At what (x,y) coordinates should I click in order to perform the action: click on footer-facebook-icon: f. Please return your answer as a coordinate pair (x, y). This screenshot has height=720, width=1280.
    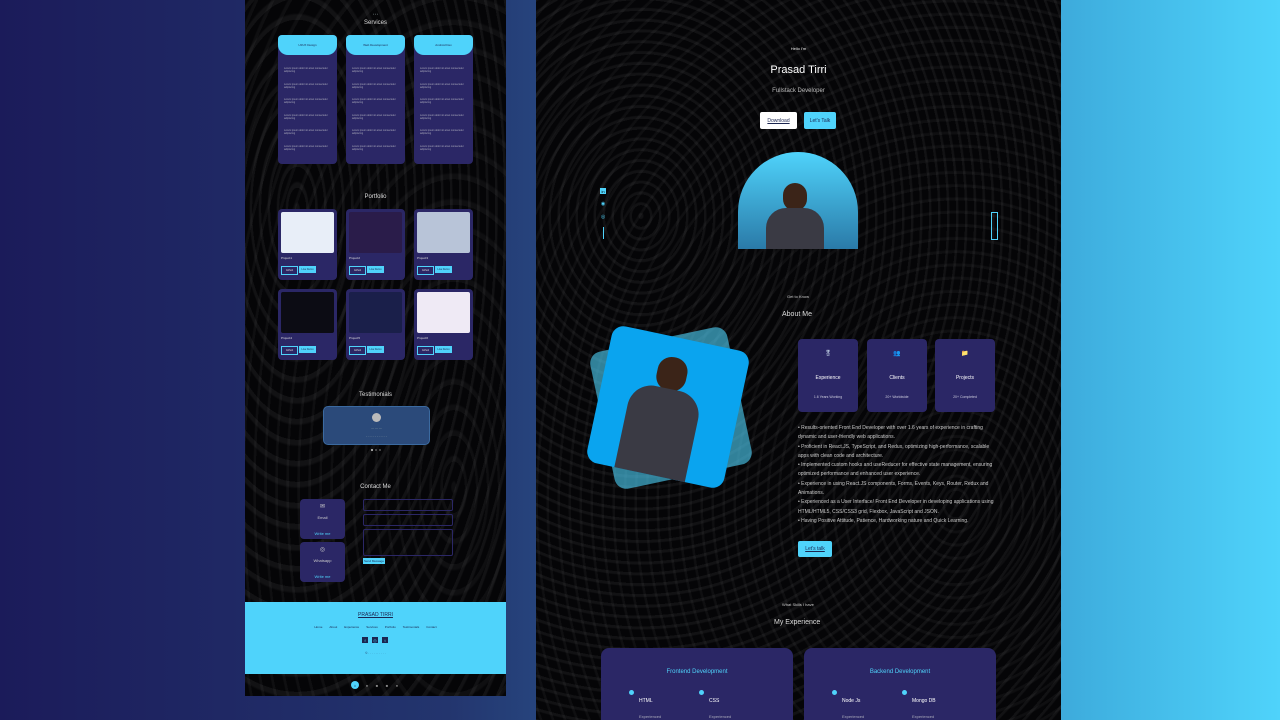
    Looking at the image, I should click on (365, 640).